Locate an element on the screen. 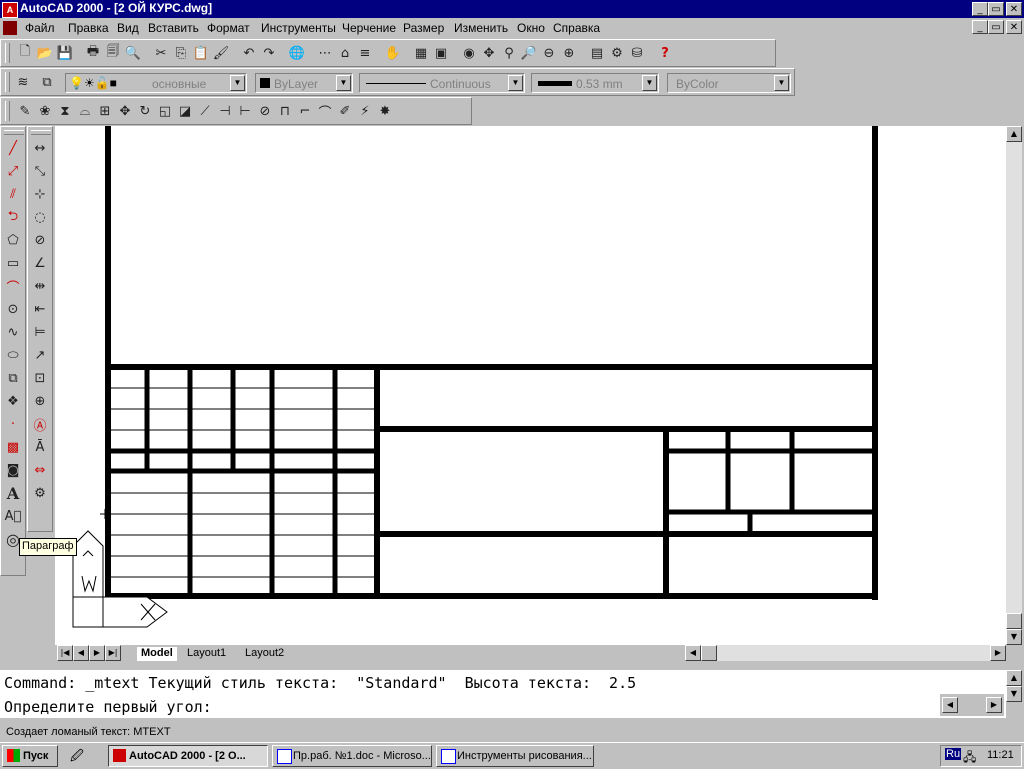 Image resolution: width=1024 pixels, height=769 pixels. command-h-scroll: ◀ ▶ is located at coordinates (972, 705).